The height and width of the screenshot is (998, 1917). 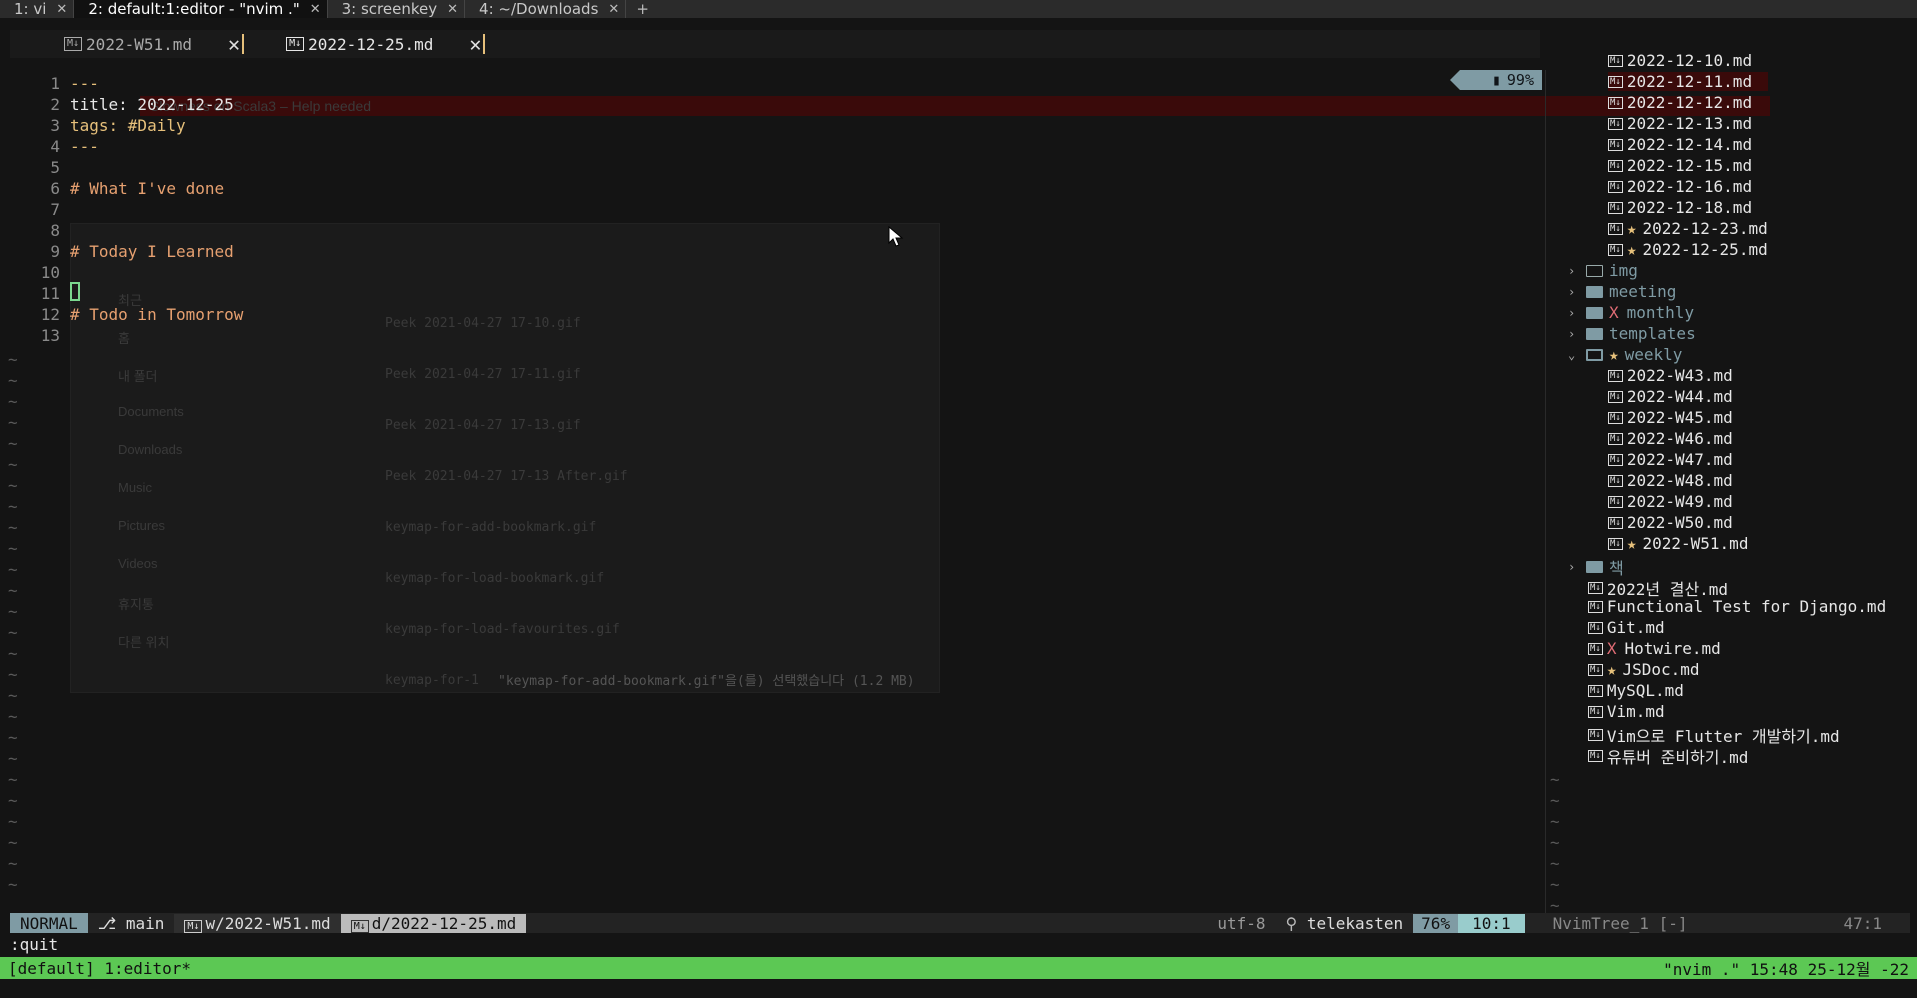 I want to click on battery-label: 99%, so click(x=1520, y=80).